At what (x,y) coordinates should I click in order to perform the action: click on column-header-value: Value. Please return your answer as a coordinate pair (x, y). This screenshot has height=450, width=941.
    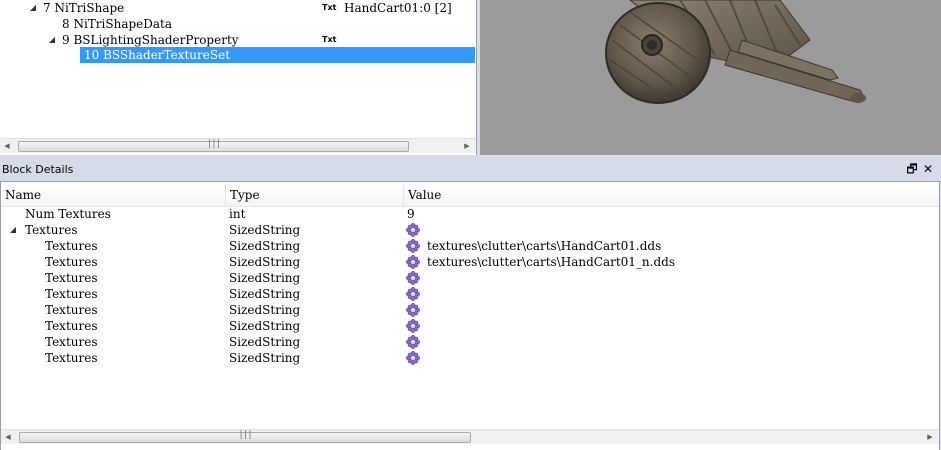
    Looking at the image, I should click on (671, 195).